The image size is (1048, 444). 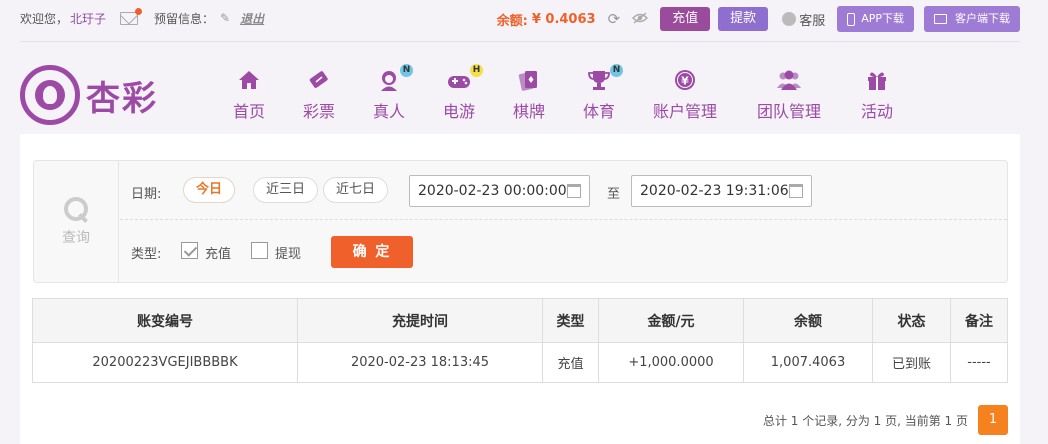 I want to click on unread-dot, so click(x=139, y=11).